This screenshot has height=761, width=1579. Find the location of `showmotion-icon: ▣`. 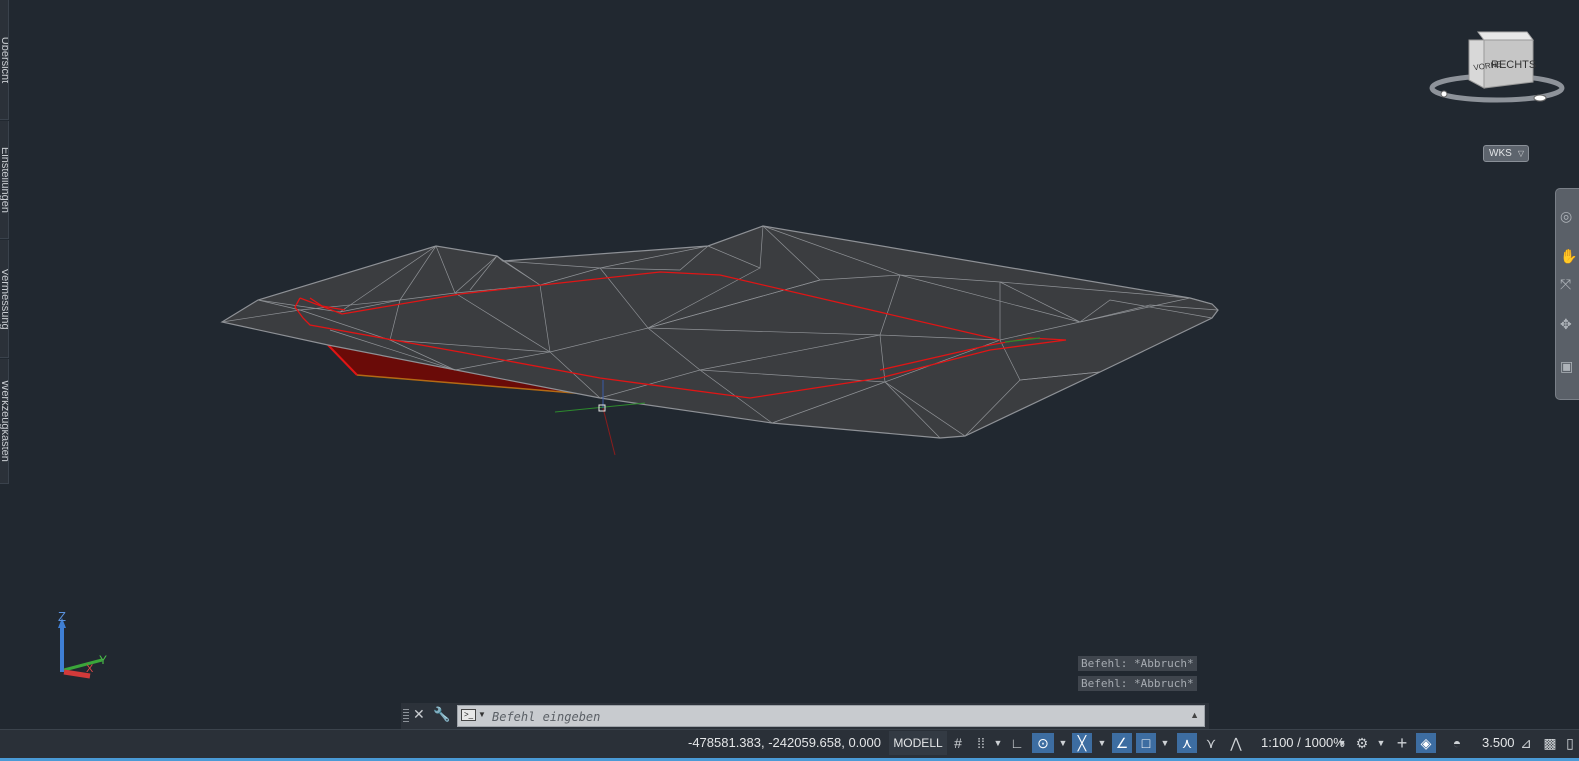

showmotion-icon: ▣ is located at coordinates (1569, 366).